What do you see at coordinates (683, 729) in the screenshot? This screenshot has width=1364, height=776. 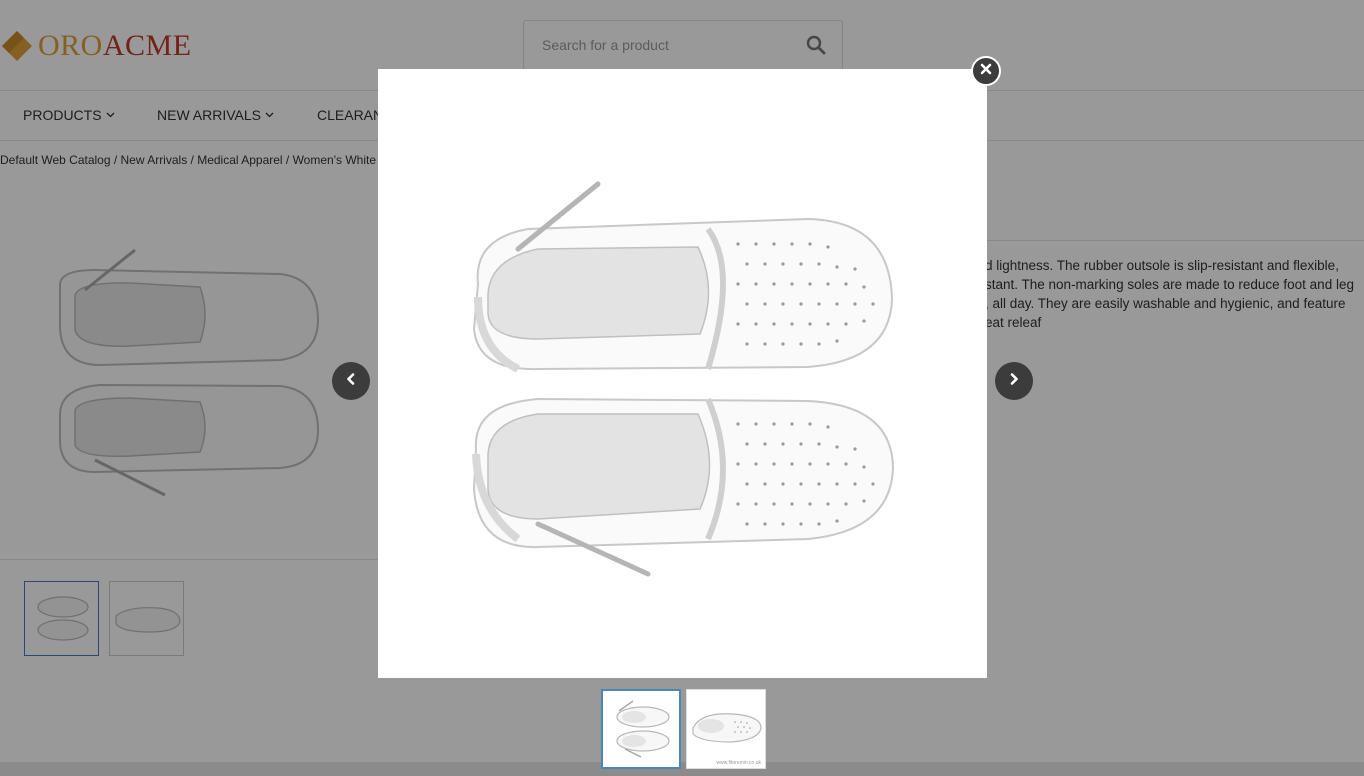 I see `lightbox-thumbnails: www.fitoremin.co.uk` at bounding box center [683, 729].